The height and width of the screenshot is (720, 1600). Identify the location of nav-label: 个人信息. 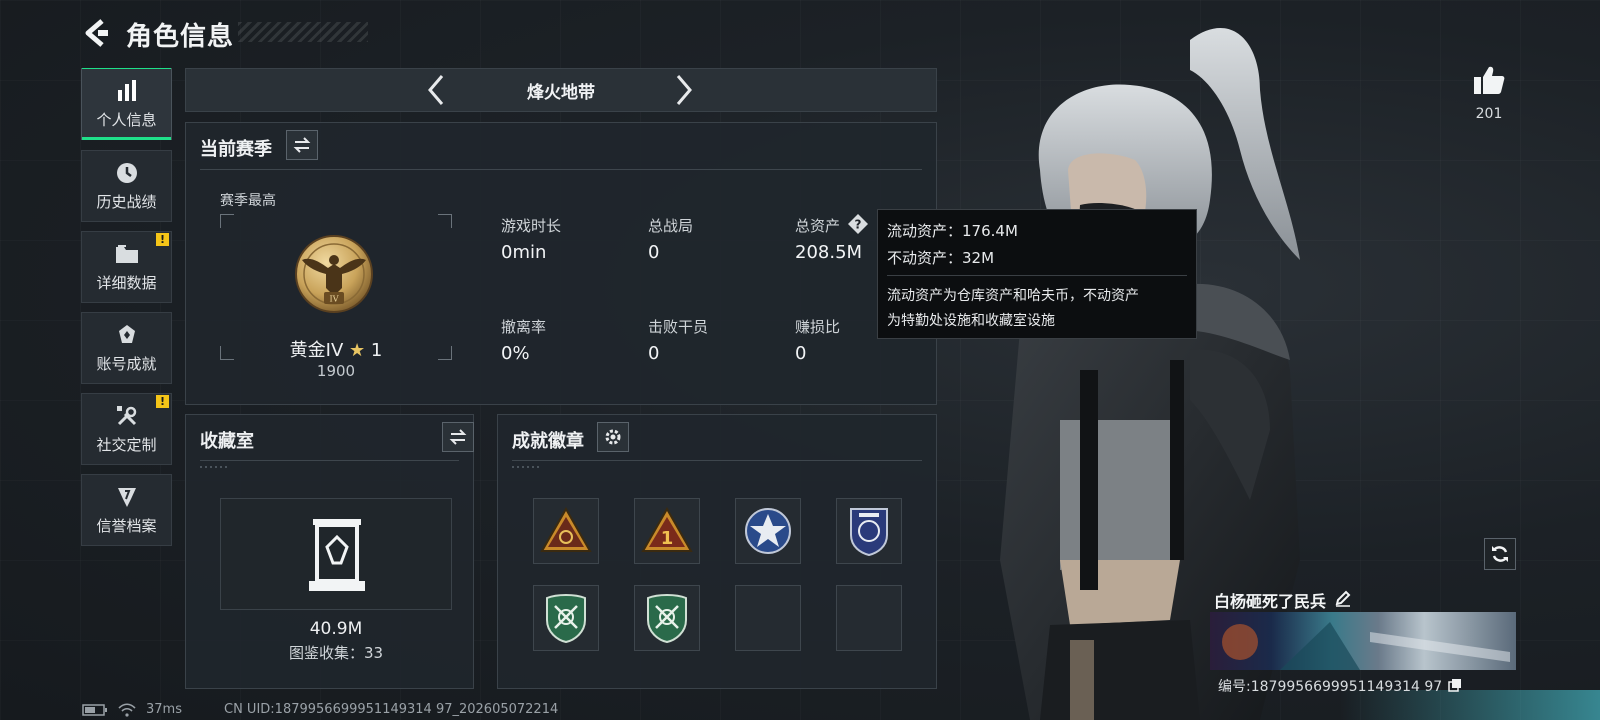
(126, 119).